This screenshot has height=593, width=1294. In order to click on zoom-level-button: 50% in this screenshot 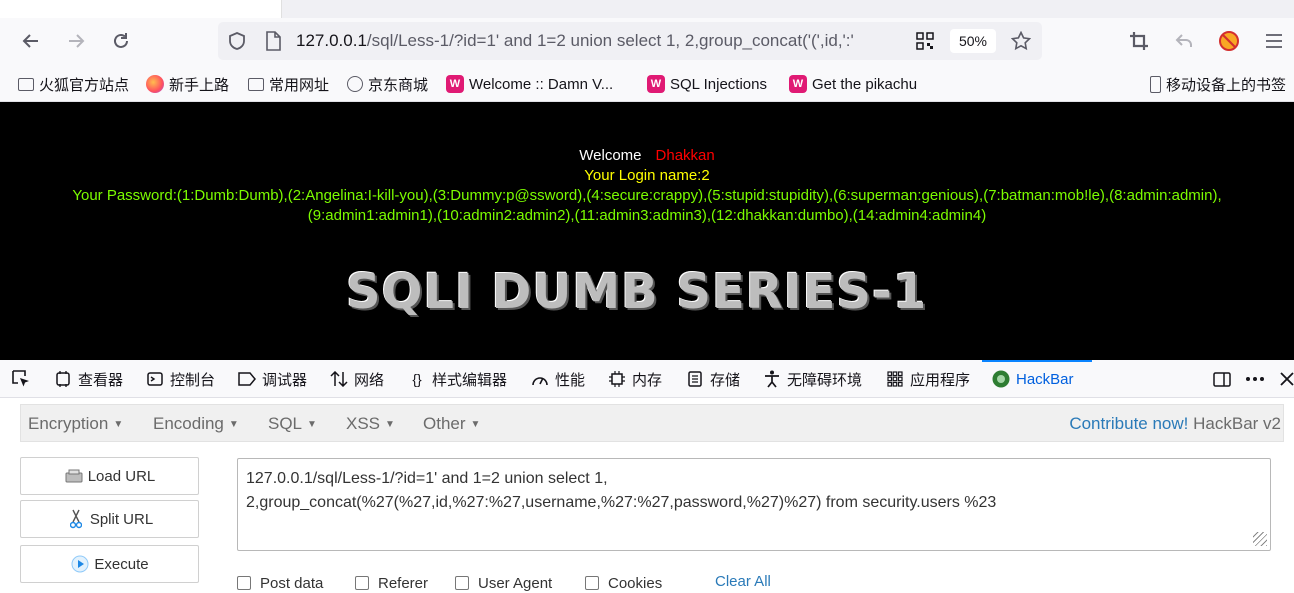, I will do `click(973, 41)`.